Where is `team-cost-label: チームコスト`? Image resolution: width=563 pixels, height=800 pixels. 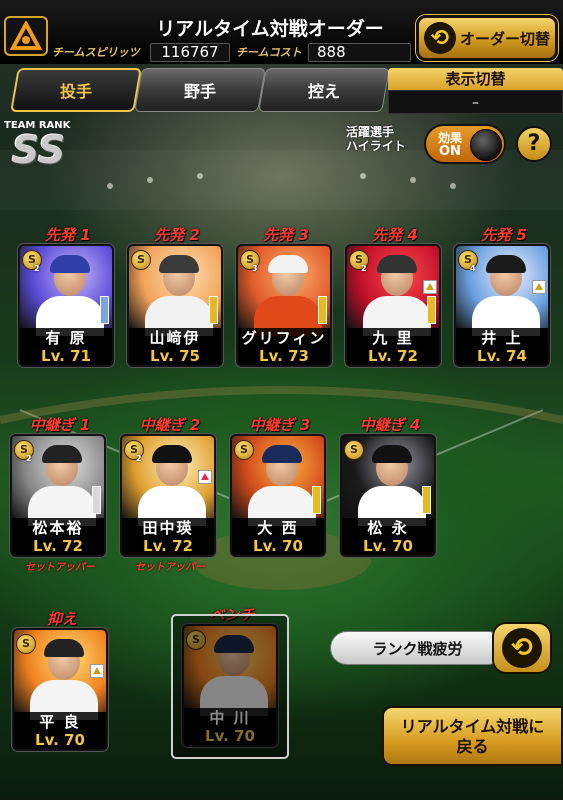 team-cost-label: チームコスト is located at coordinates (269, 52).